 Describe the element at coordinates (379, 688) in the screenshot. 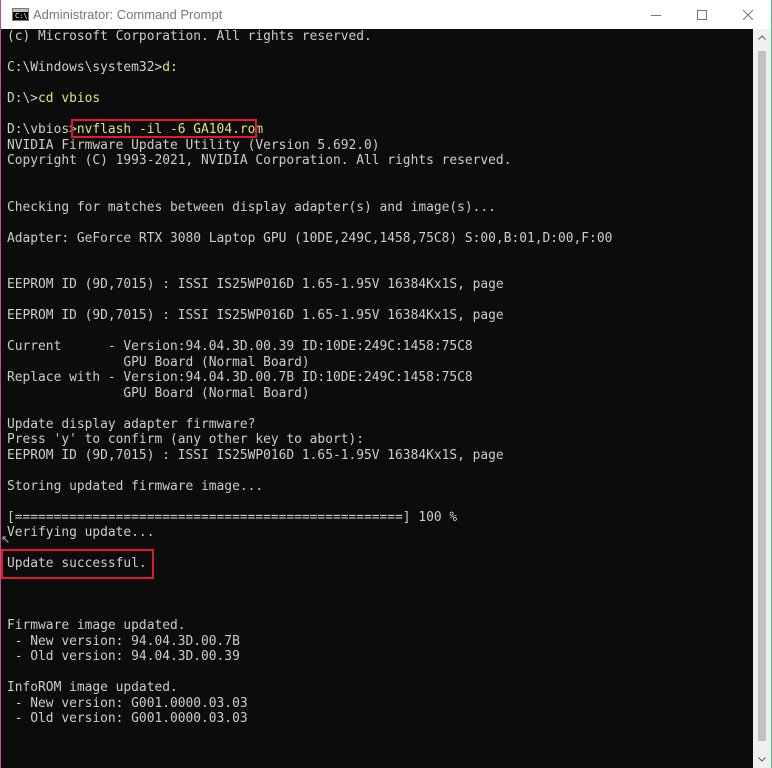

I see `console-line: InfoROM image updated.` at that location.